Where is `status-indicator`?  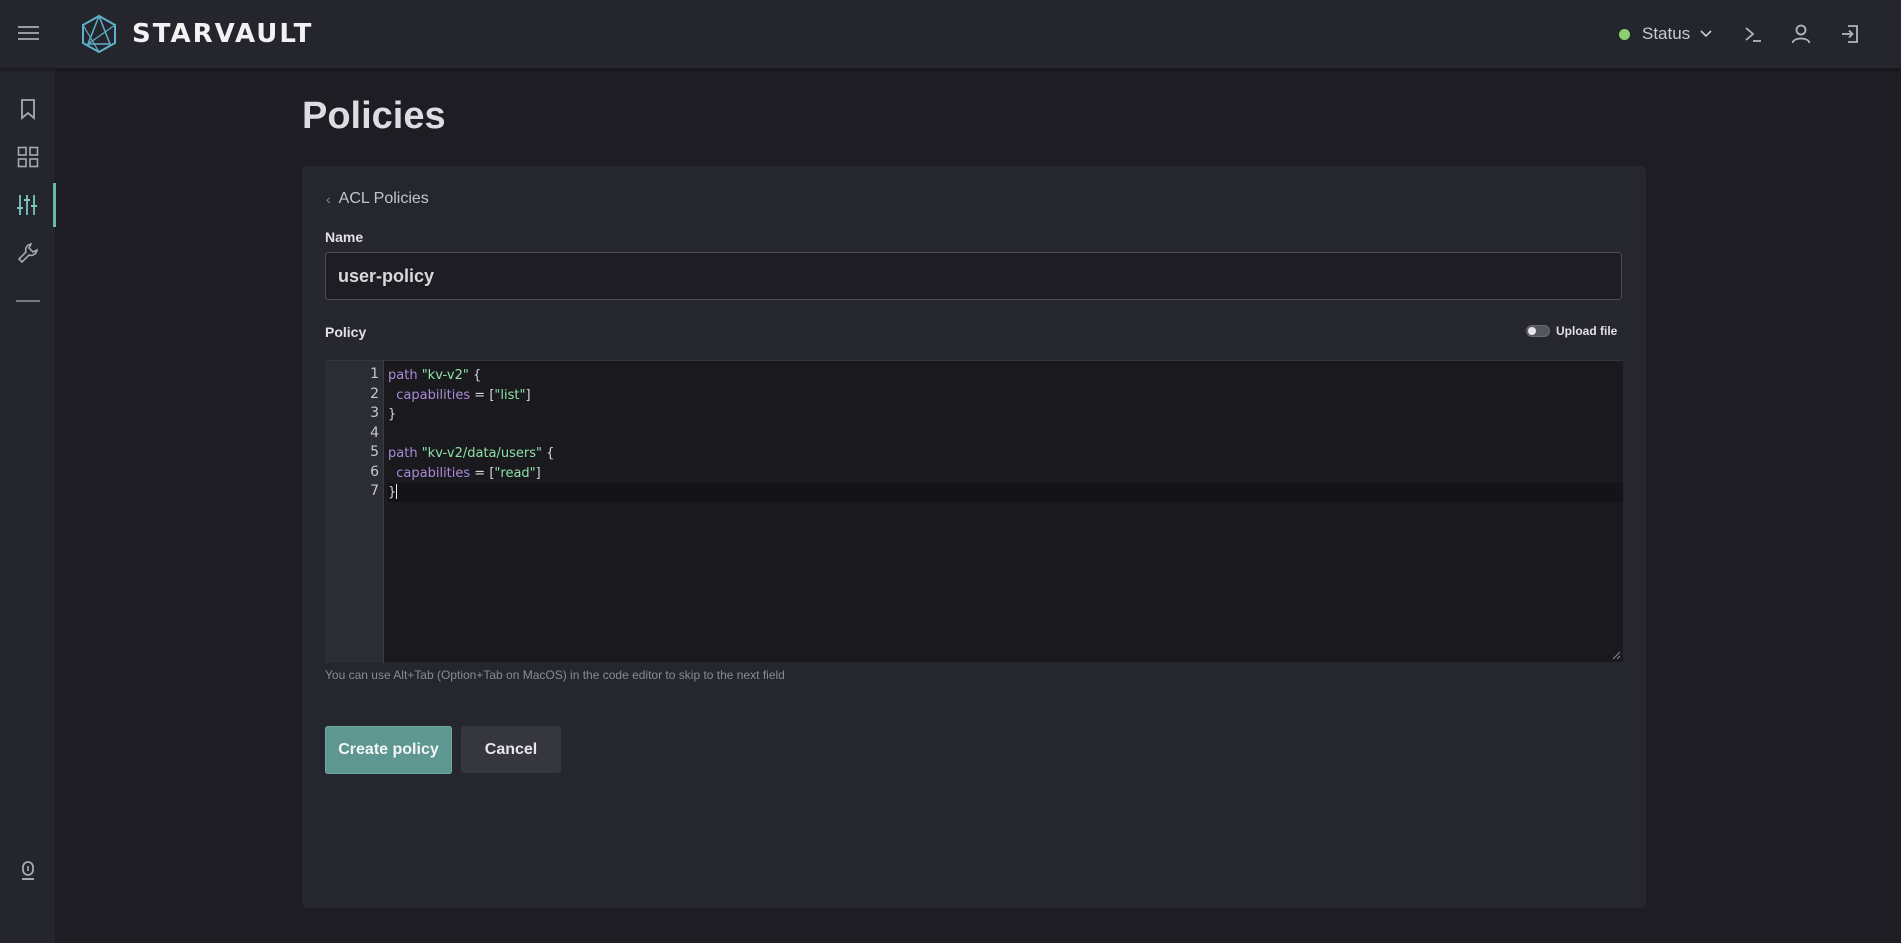
status-indicator is located at coordinates (1624, 34).